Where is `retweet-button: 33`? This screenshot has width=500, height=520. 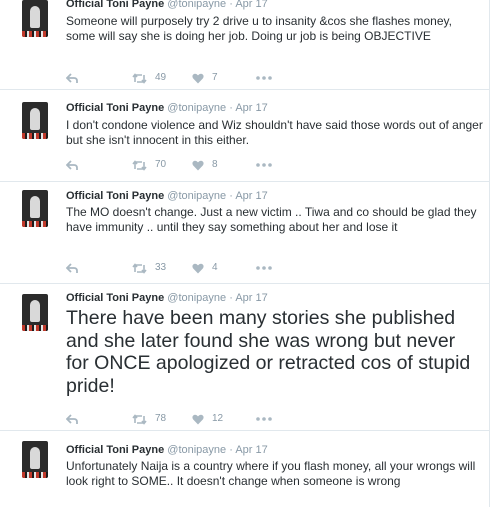
retweet-button: 33 is located at coordinates (149, 268).